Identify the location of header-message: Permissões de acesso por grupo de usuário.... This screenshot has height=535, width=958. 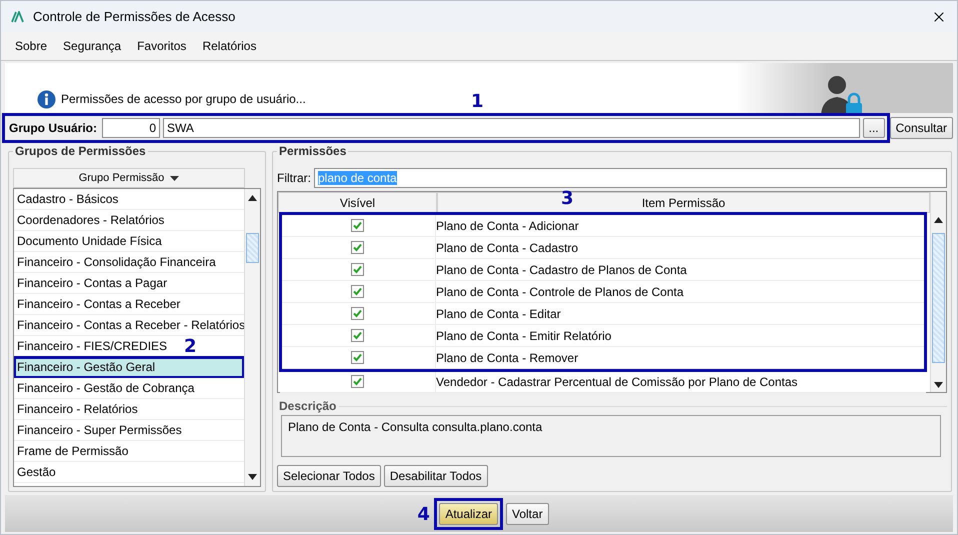
(183, 99).